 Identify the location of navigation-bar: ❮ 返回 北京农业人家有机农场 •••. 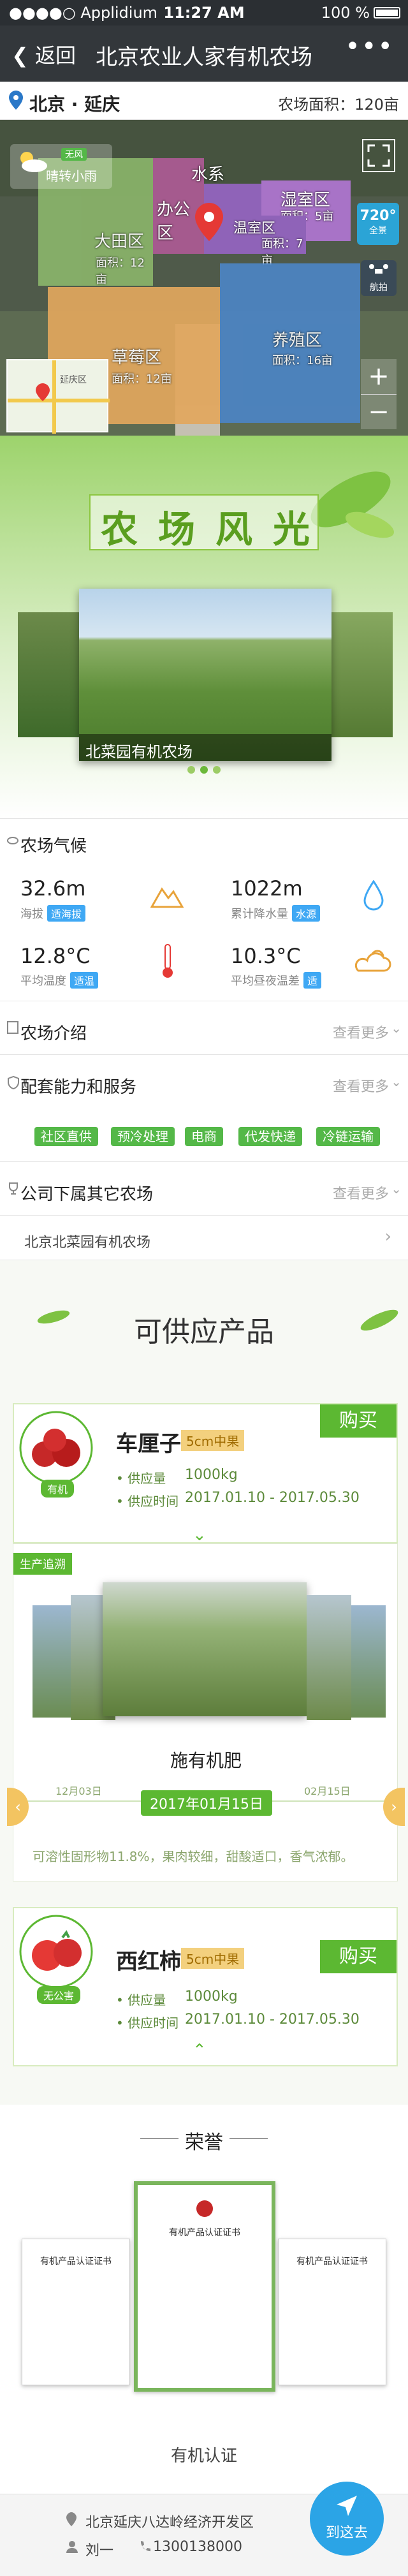
(204, 54).